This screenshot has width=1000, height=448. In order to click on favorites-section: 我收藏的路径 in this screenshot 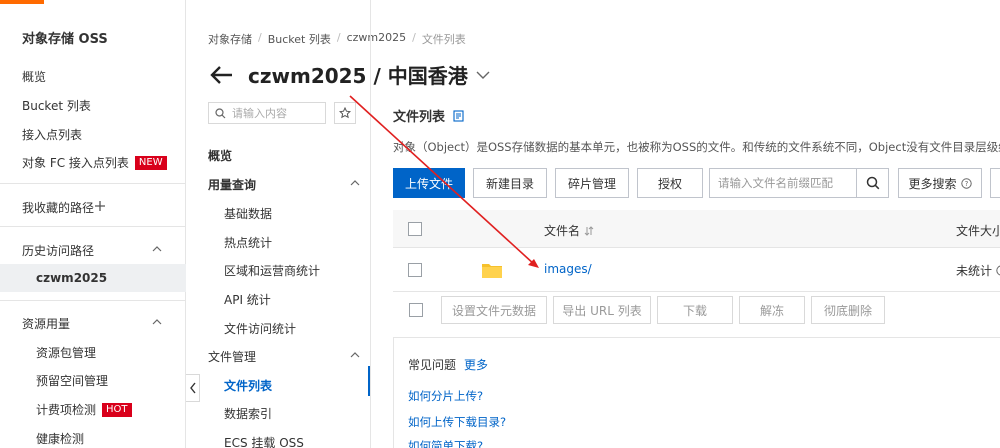, I will do `click(58, 208)`.